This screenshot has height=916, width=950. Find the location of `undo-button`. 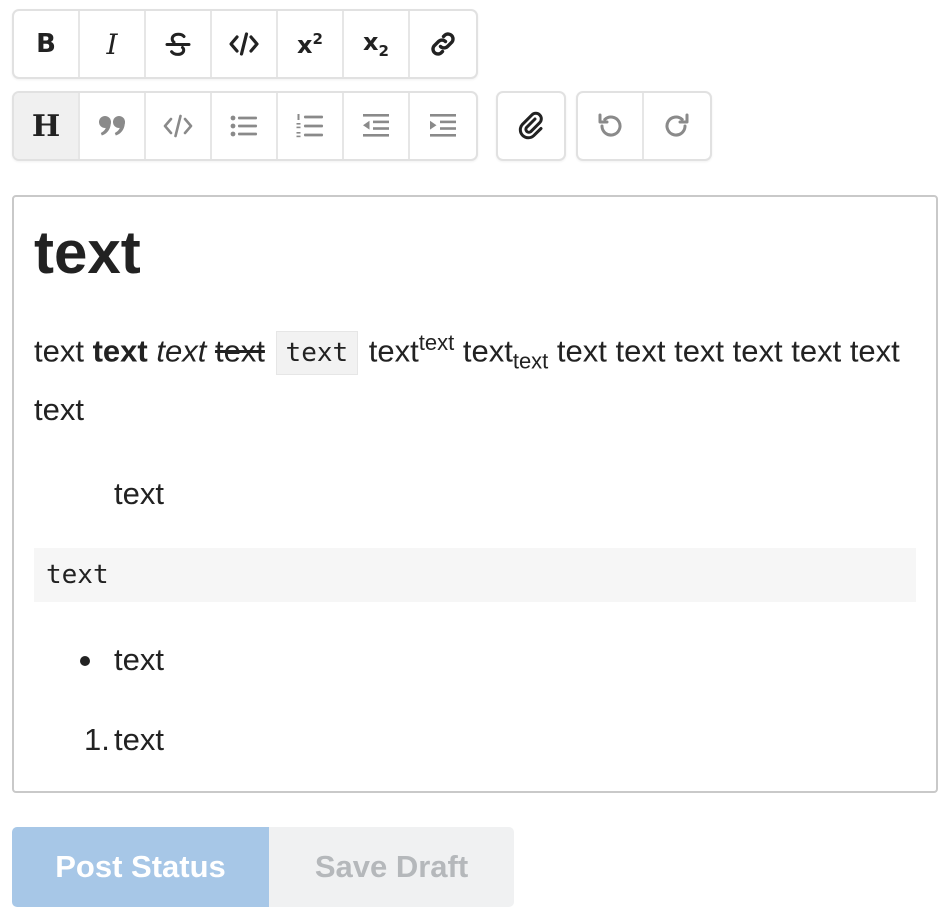

undo-button is located at coordinates (611, 126).